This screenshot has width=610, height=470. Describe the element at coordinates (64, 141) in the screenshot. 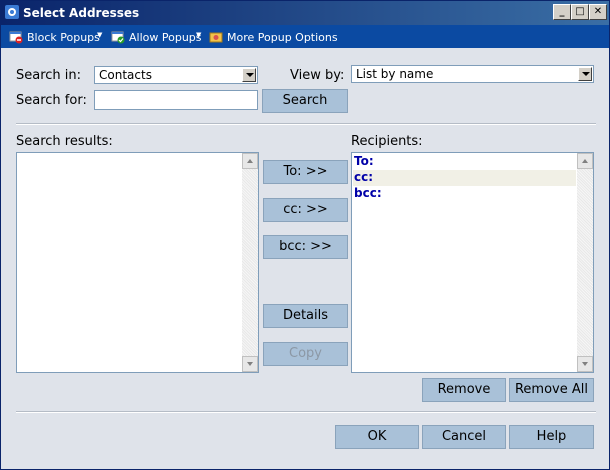

I see `search-results-label: Search results:` at that location.